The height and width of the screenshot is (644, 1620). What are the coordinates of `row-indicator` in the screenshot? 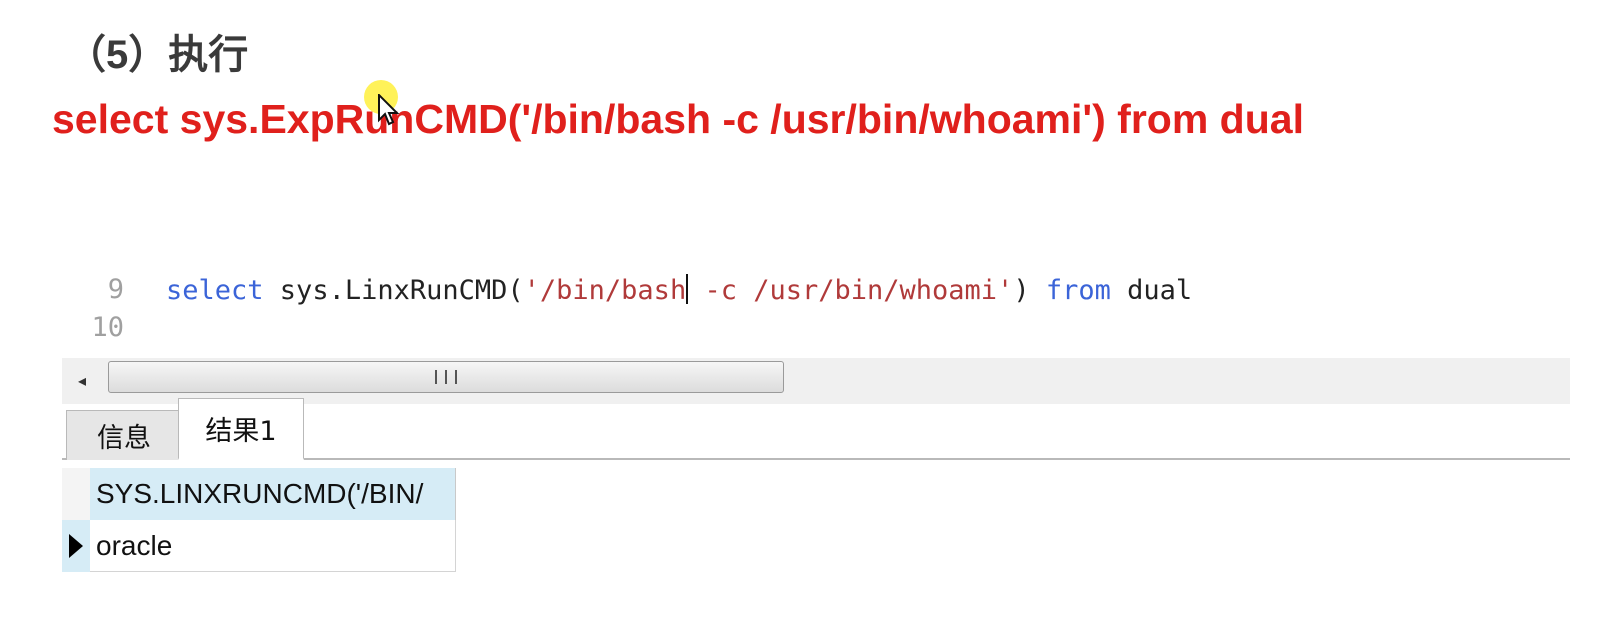 It's located at (76, 546).